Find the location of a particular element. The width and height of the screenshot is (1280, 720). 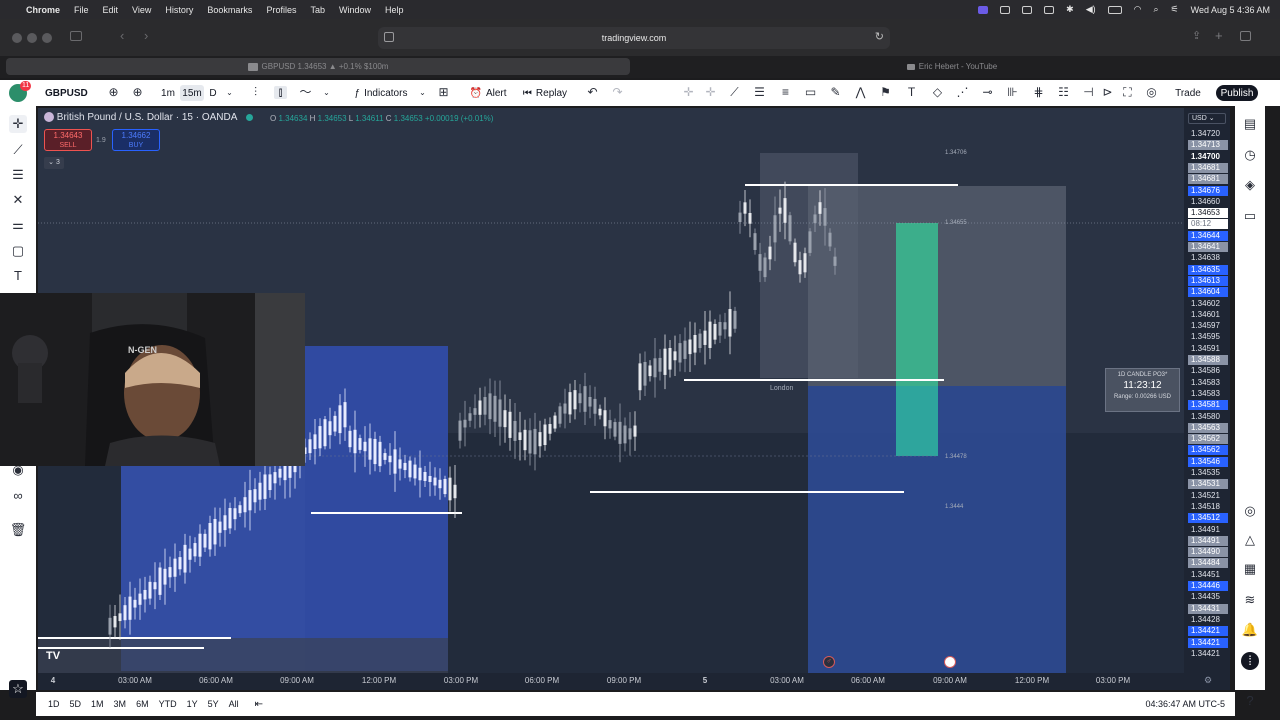

range-1d: 1D is located at coordinates (54, 704).